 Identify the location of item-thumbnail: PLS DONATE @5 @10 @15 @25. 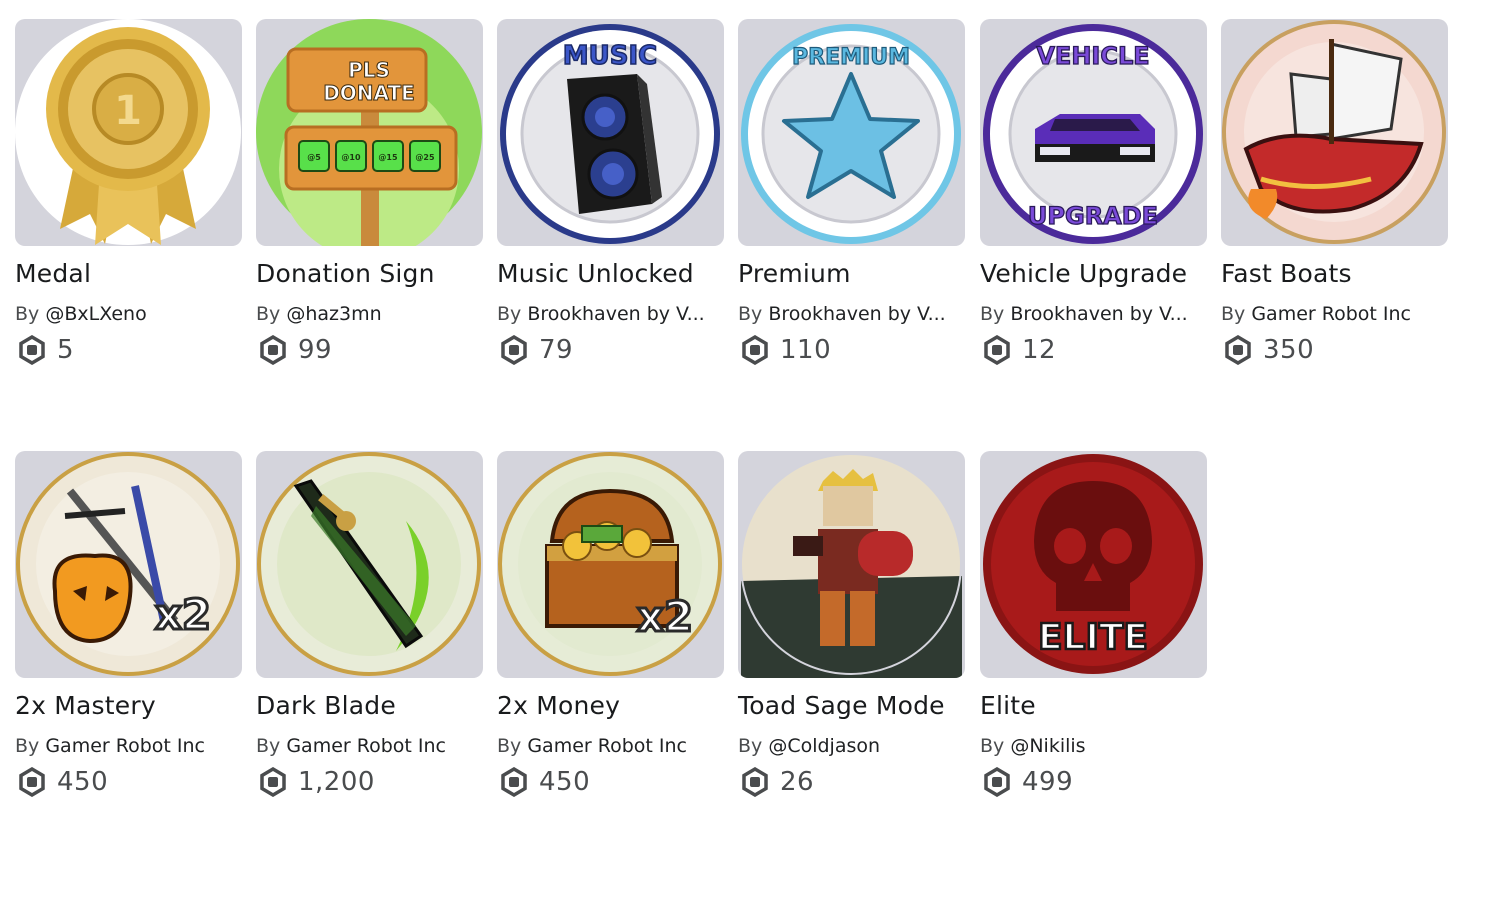
(369, 132).